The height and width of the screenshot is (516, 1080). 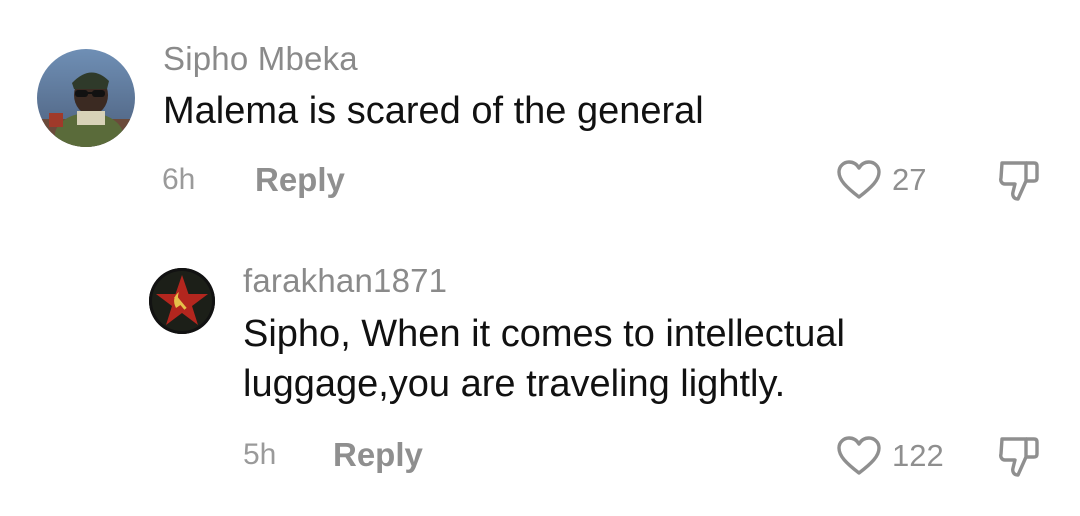 I want to click on comment-username: farakhan1871, so click(x=345, y=281).